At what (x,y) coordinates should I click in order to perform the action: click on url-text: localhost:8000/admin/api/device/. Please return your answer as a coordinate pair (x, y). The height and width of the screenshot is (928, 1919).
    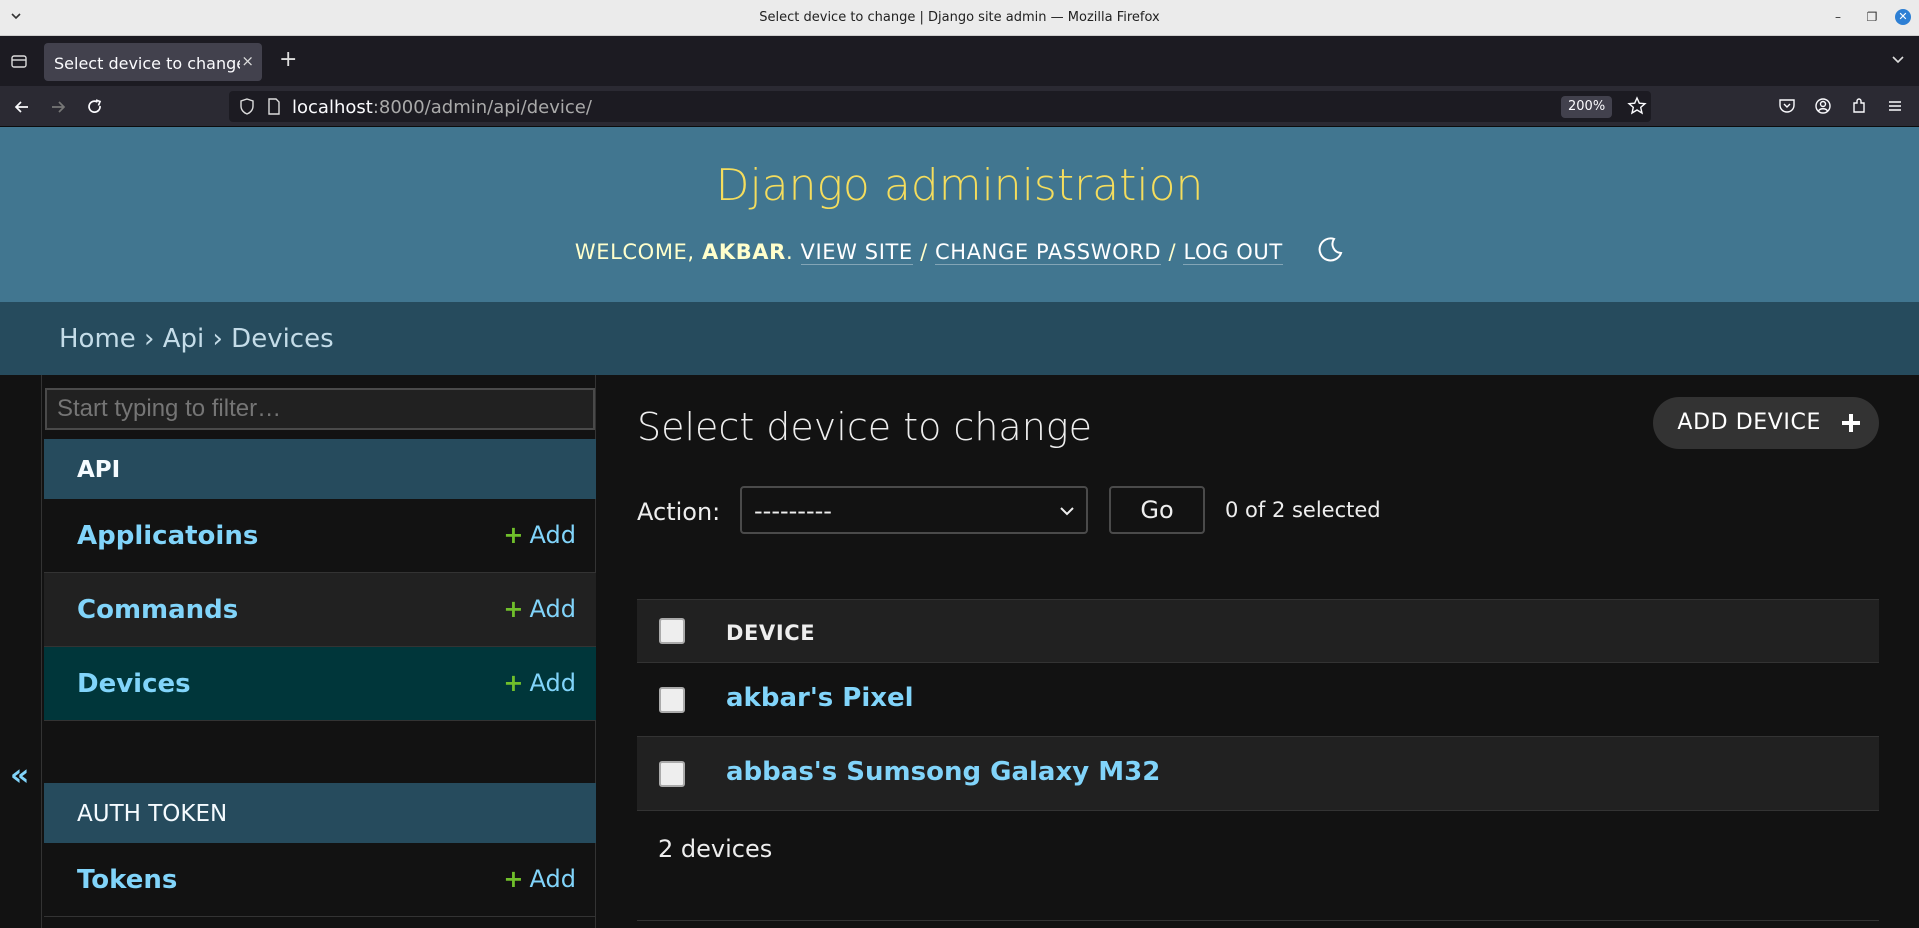
    Looking at the image, I should click on (442, 107).